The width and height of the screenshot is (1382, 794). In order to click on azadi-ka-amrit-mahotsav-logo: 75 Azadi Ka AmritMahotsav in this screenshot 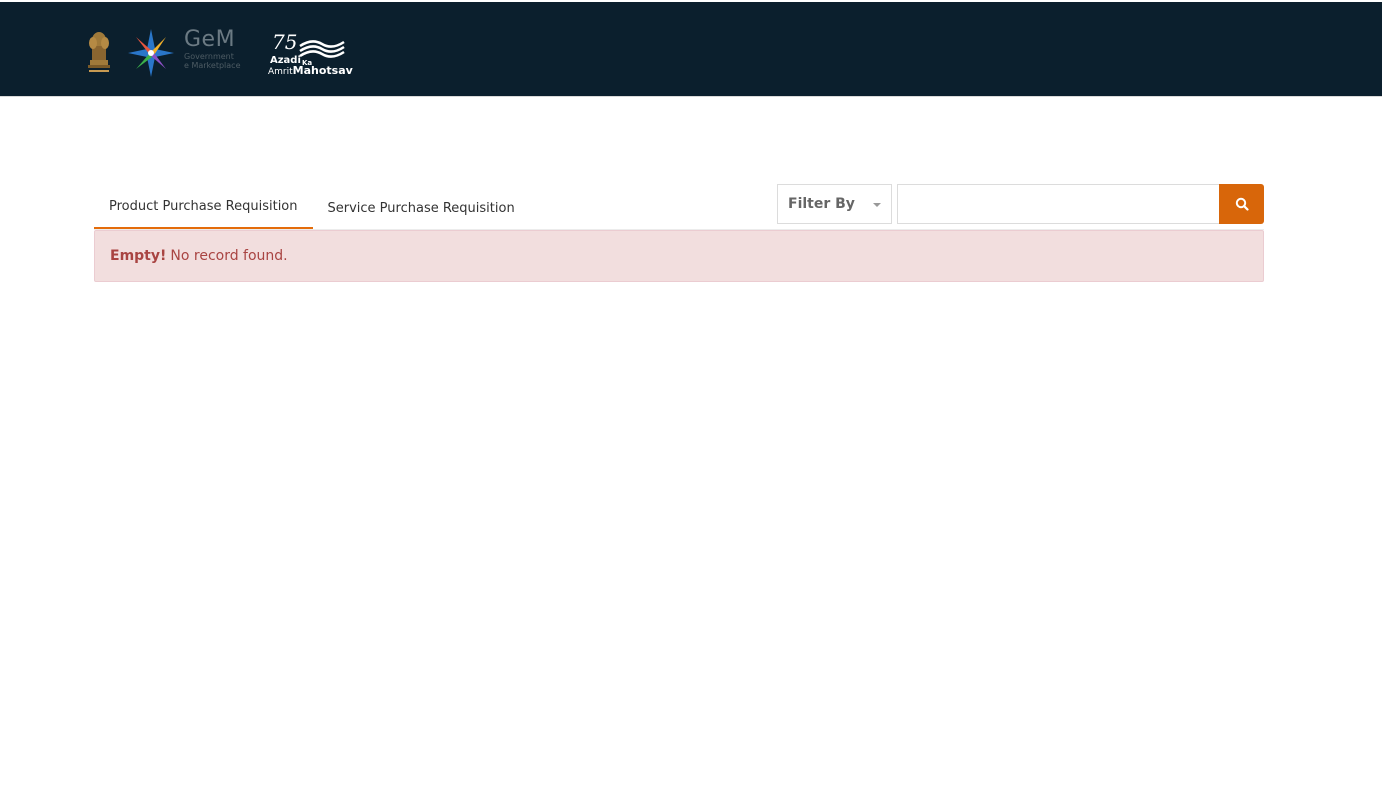, I will do `click(310, 54)`.